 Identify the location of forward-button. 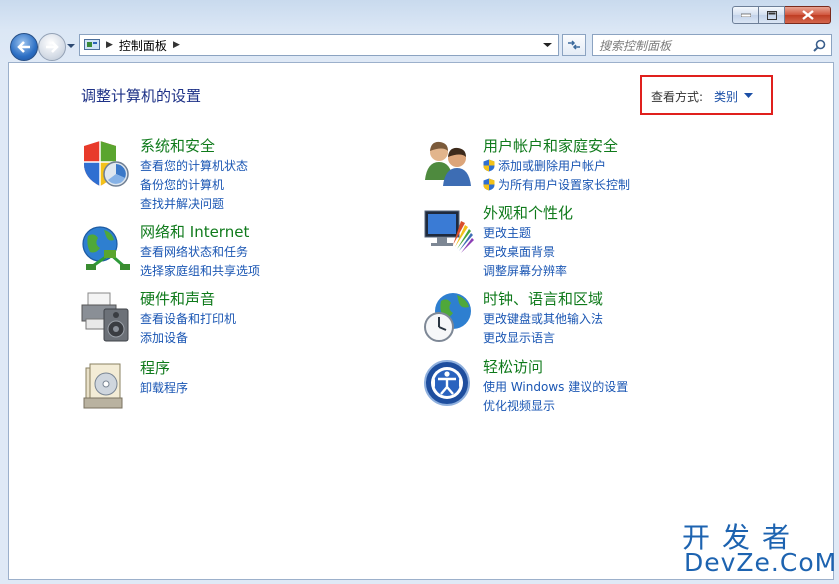
(52, 47).